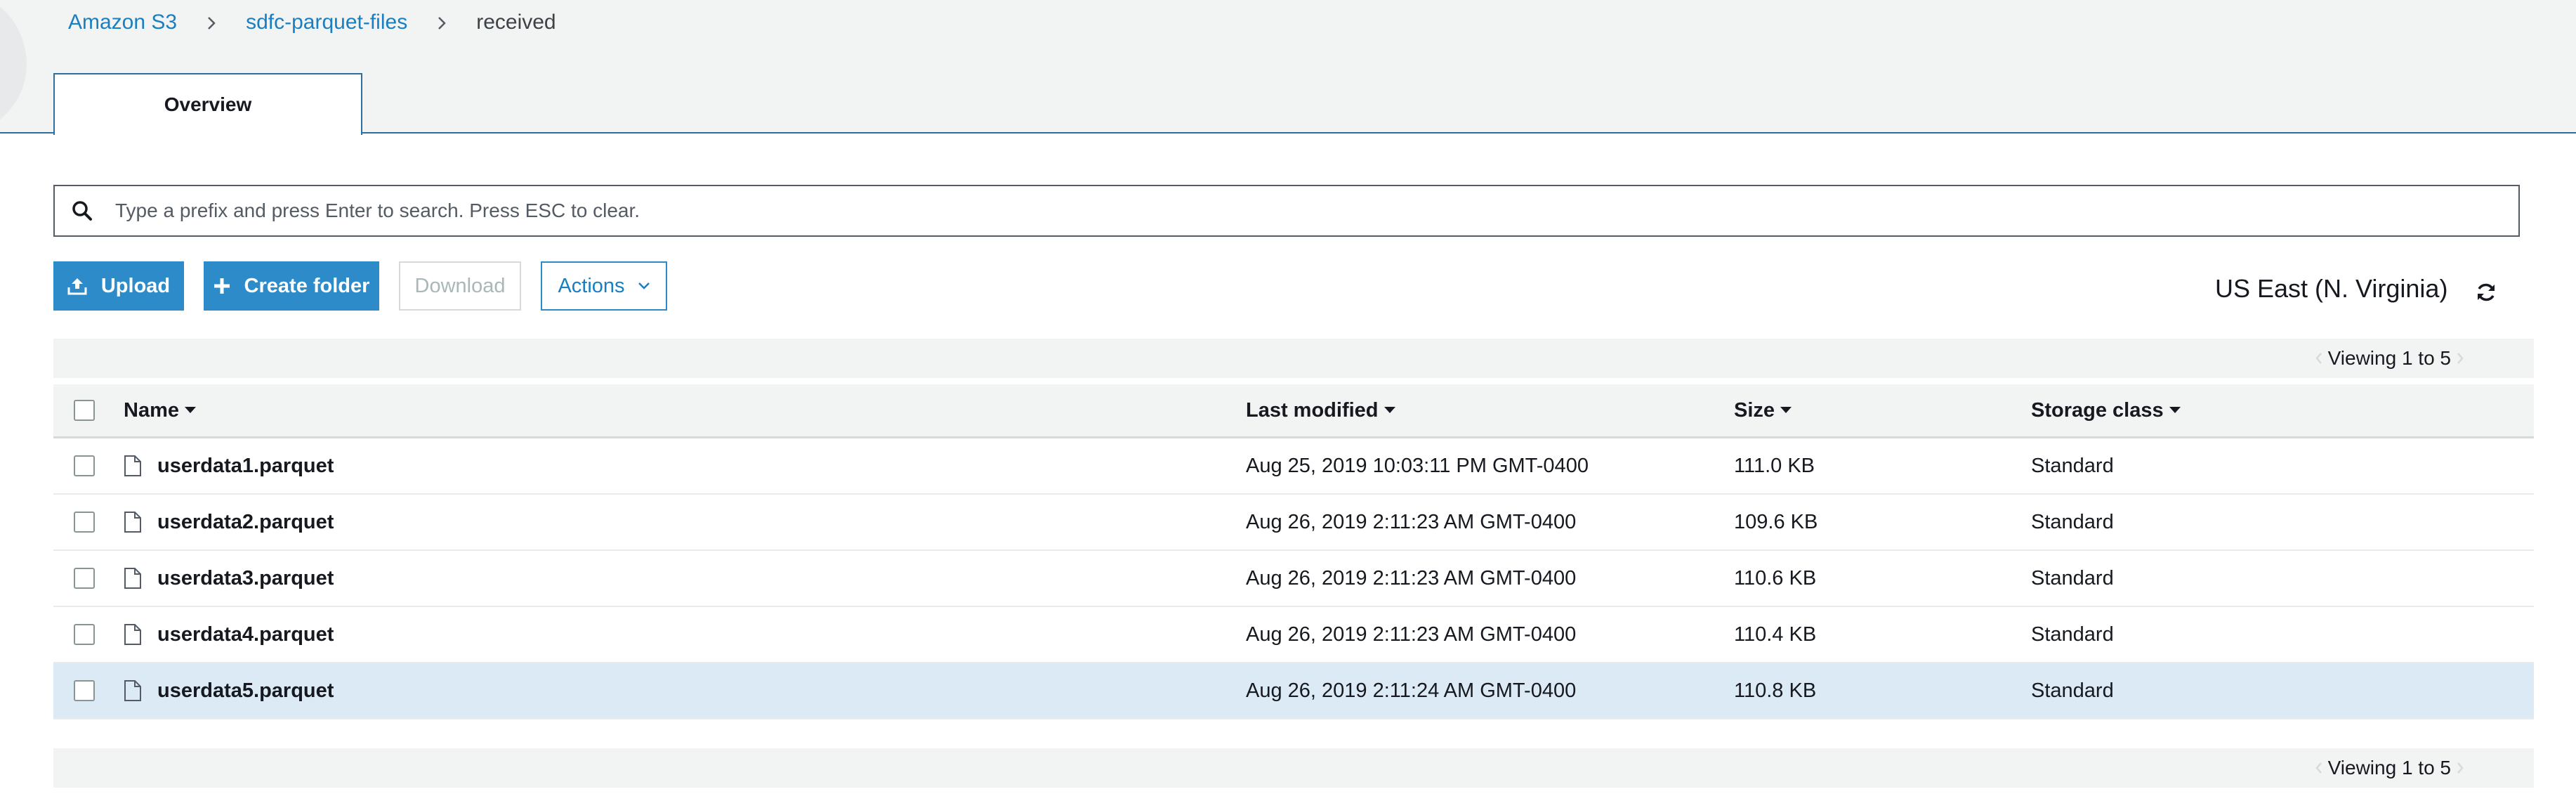  I want to click on refresh-icon, so click(2486, 292).